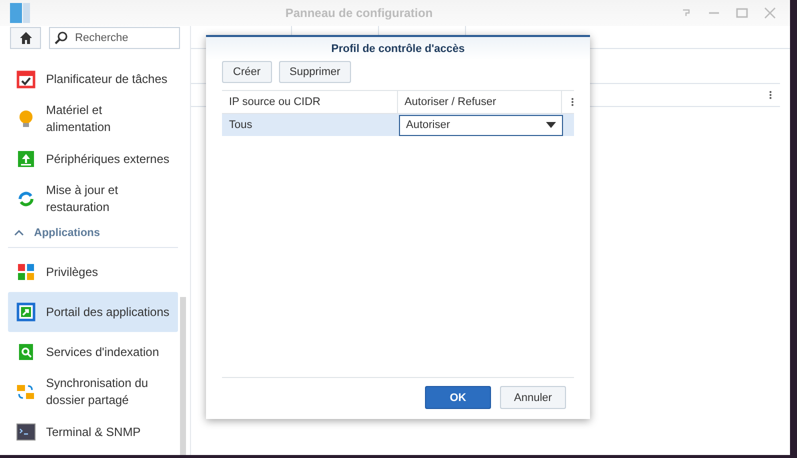  Describe the element at coordinates (26, 352) in the screenshot. I see `search-document-icon` at that location.